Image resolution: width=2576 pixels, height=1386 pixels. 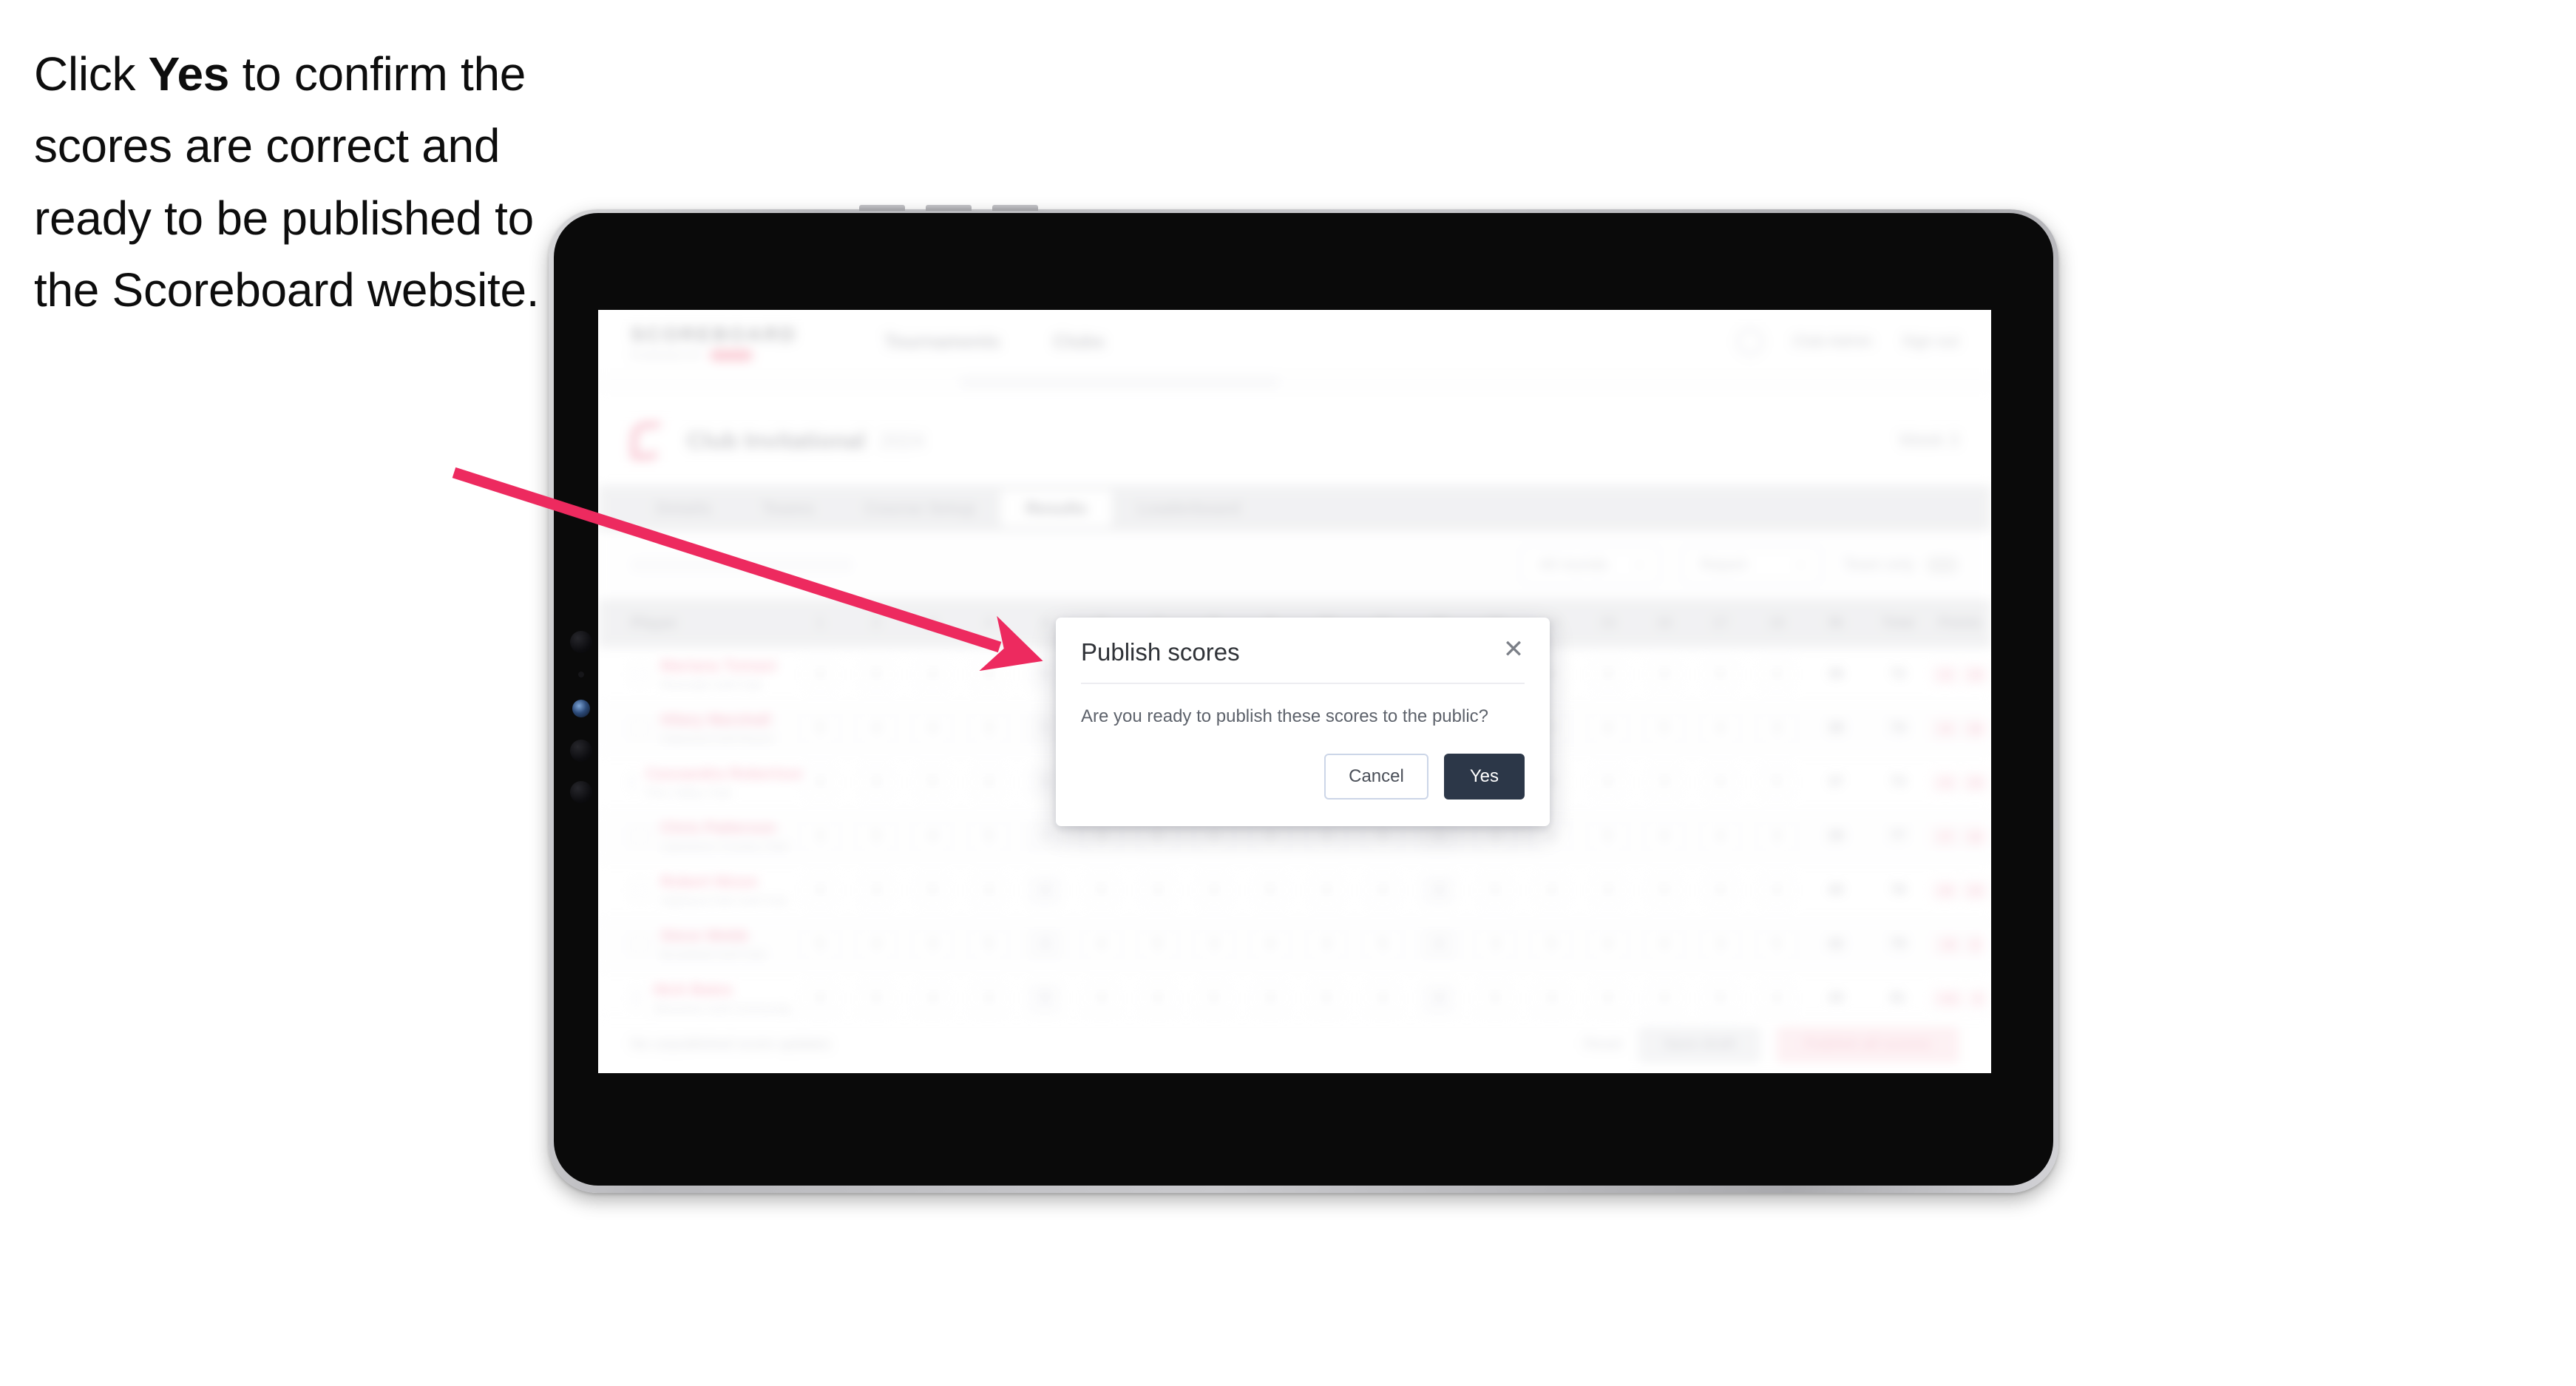 I want to click on team-only-toggle: Team only, so click(x=1901, y=565).